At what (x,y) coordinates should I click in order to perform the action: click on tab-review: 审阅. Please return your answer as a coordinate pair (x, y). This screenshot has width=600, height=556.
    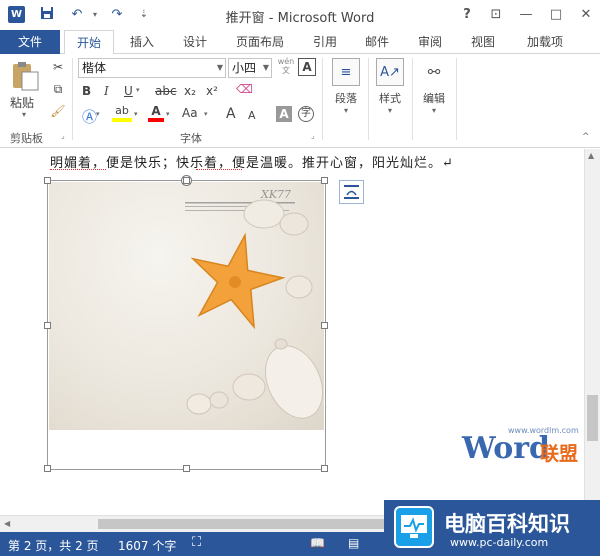
    Looking at the image, I should click on (430, 42).